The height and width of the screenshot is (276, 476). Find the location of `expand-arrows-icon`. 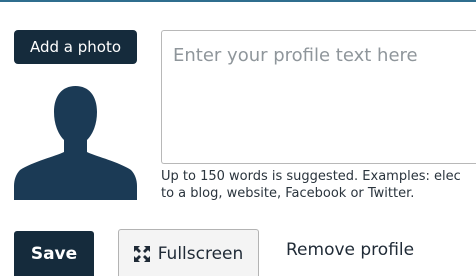

expand-arrows-icon is located at coordinates (141, 253).